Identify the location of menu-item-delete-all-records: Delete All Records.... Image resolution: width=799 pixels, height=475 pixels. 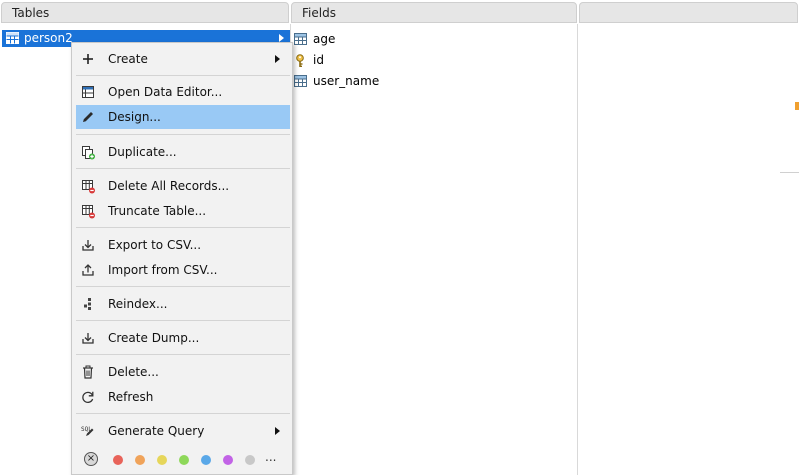
(183, 186).